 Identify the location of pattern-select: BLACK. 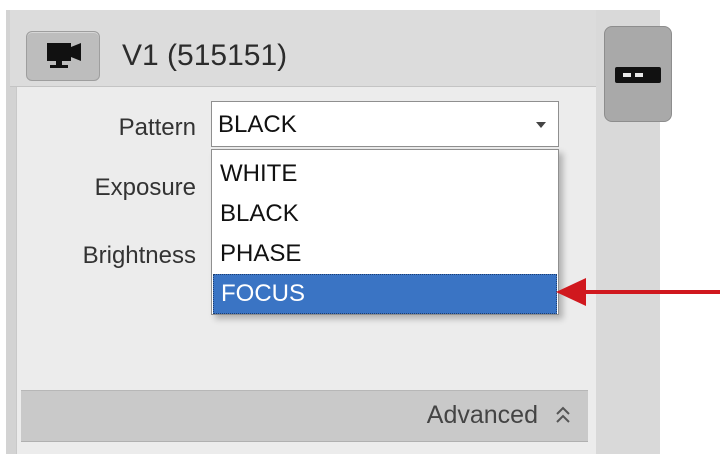
(385, 124).